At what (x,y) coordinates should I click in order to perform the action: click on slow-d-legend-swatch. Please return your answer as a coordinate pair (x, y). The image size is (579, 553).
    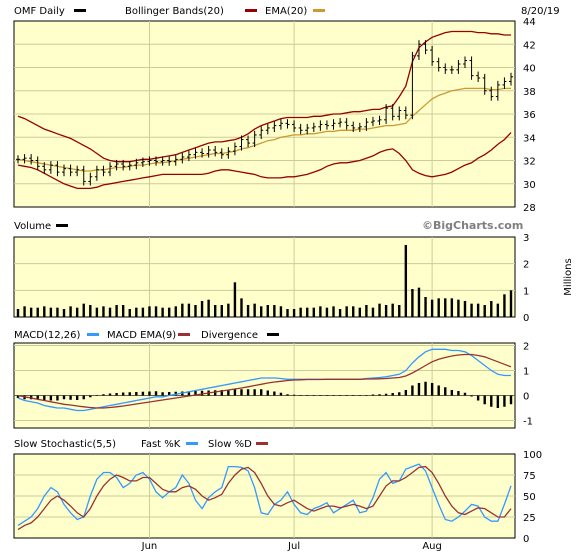
    Looking at the image, I should click on (262, 443).